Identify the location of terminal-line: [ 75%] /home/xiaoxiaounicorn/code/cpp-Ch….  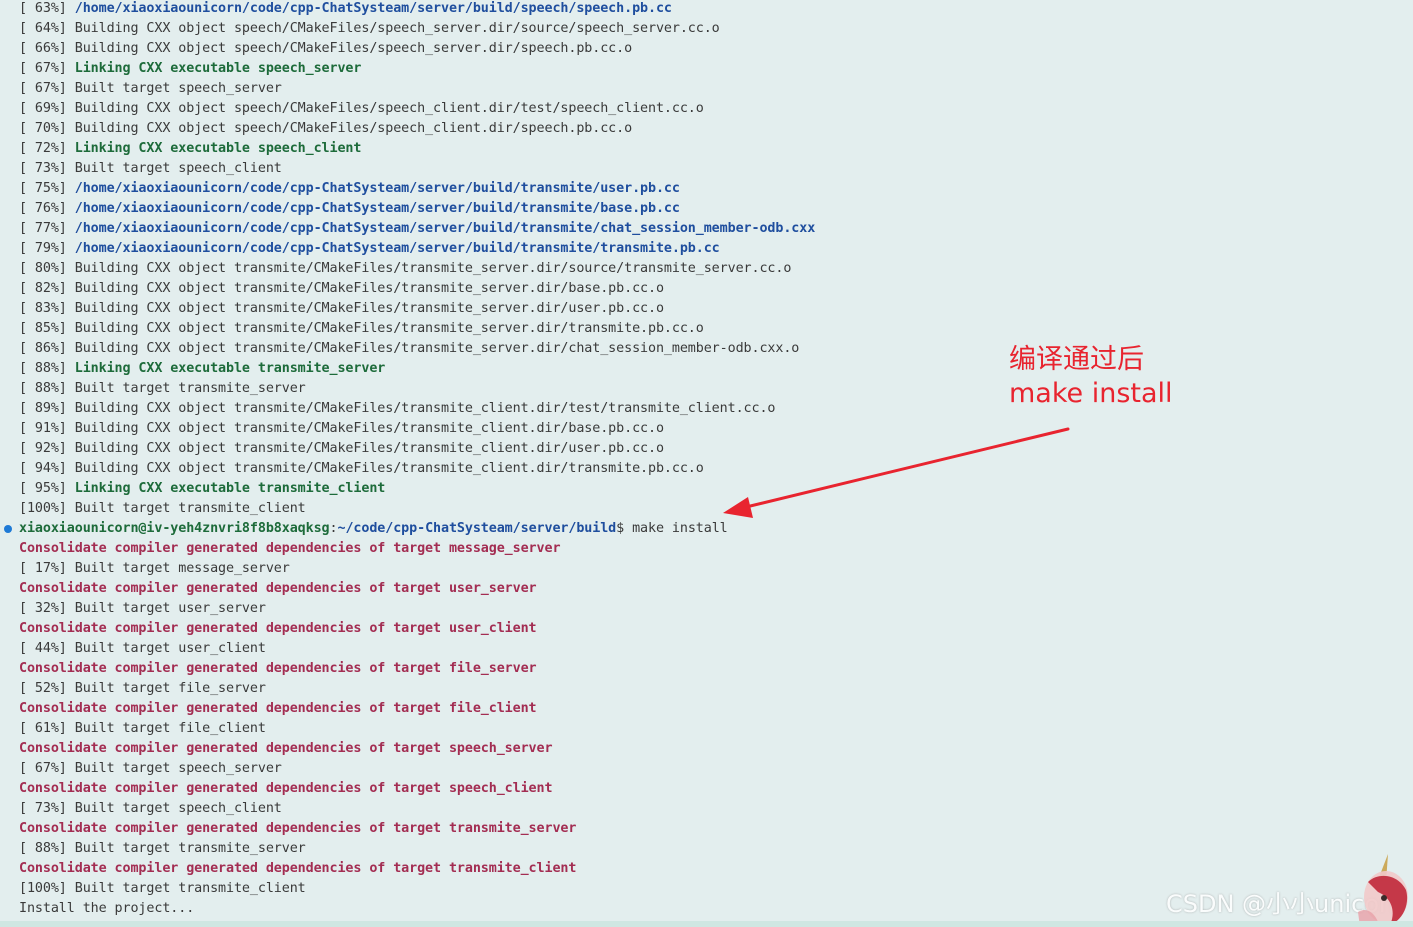
(706, 189).